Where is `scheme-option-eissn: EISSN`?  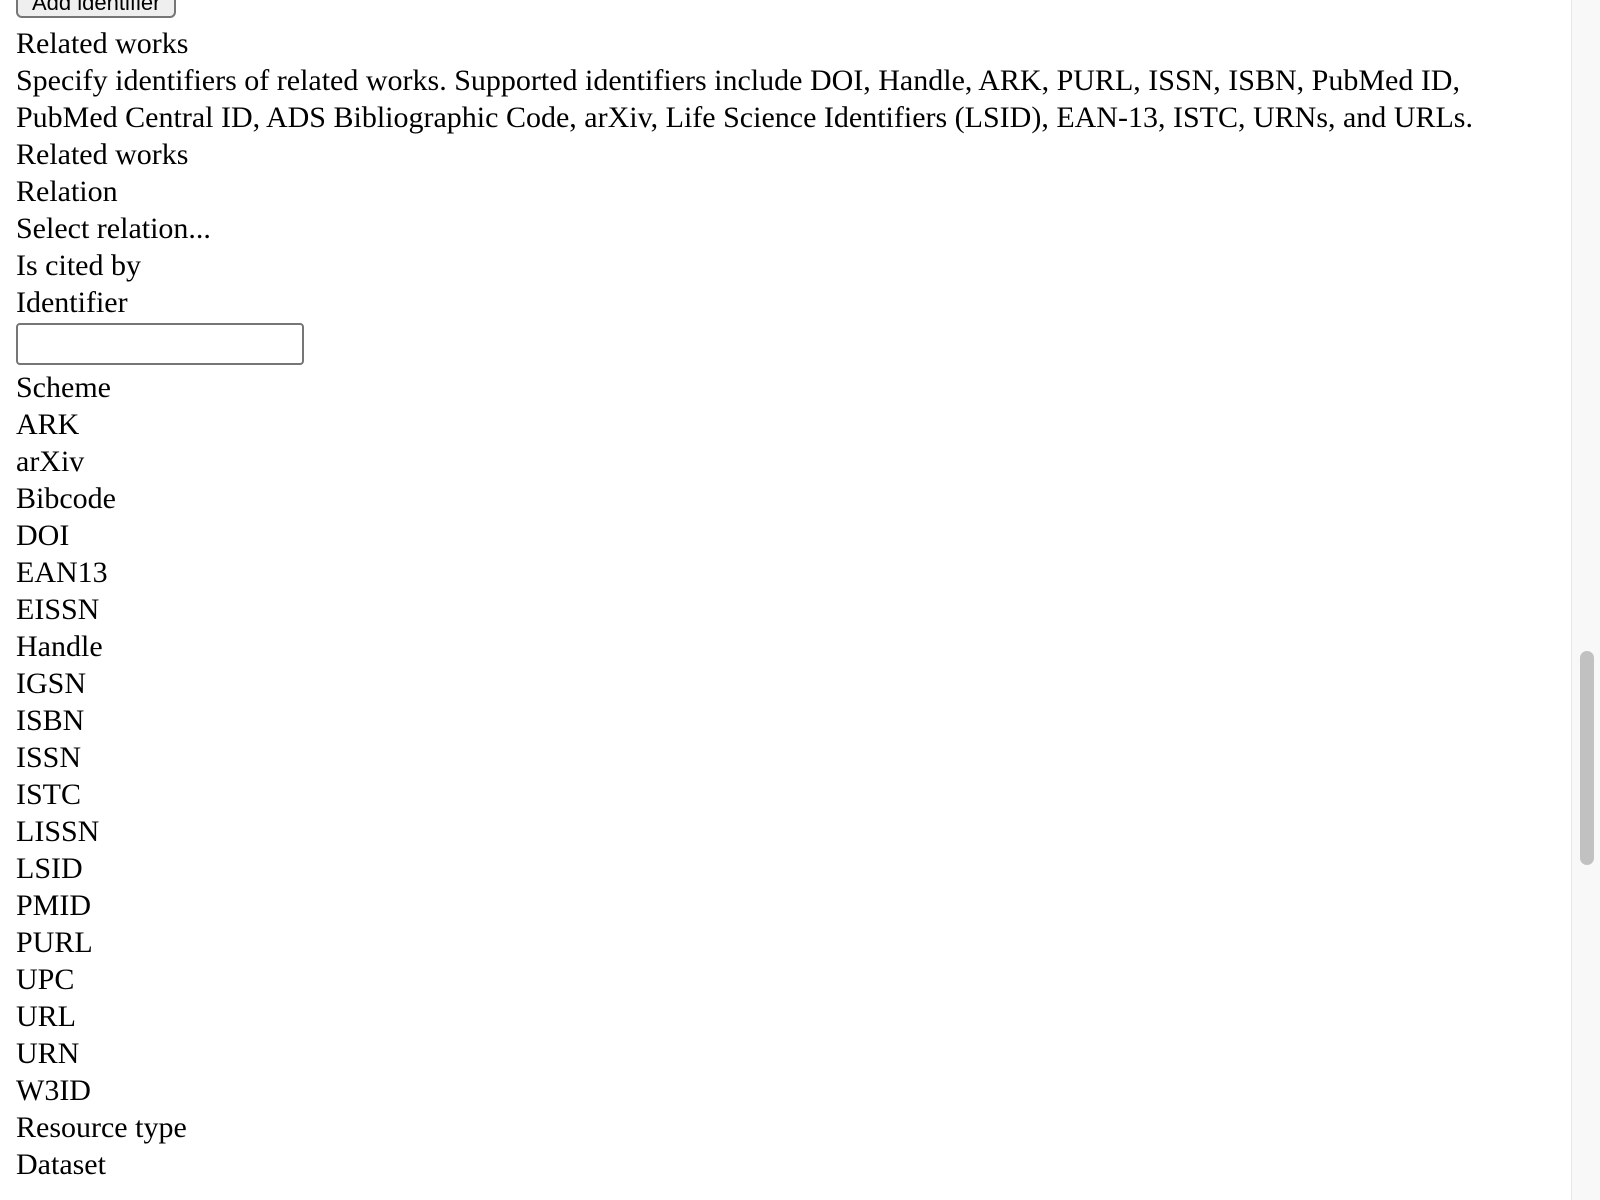
scheme-option-eissn: EISSN is located at coordinates (776, 609).